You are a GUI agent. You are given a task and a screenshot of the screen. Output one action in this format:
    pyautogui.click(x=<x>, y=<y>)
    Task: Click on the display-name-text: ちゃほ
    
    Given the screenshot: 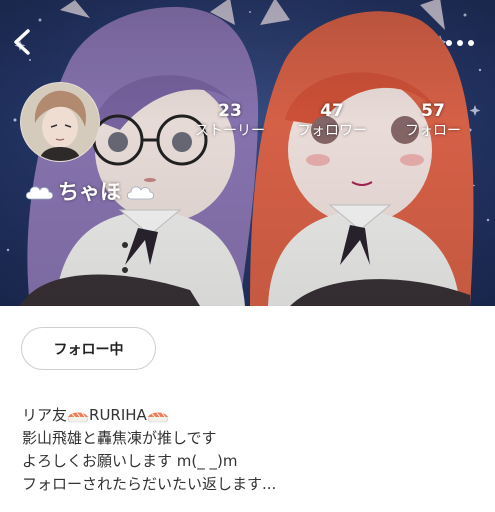 What is the action you would take?
    pyautogui.click(x=89, y=192)
    